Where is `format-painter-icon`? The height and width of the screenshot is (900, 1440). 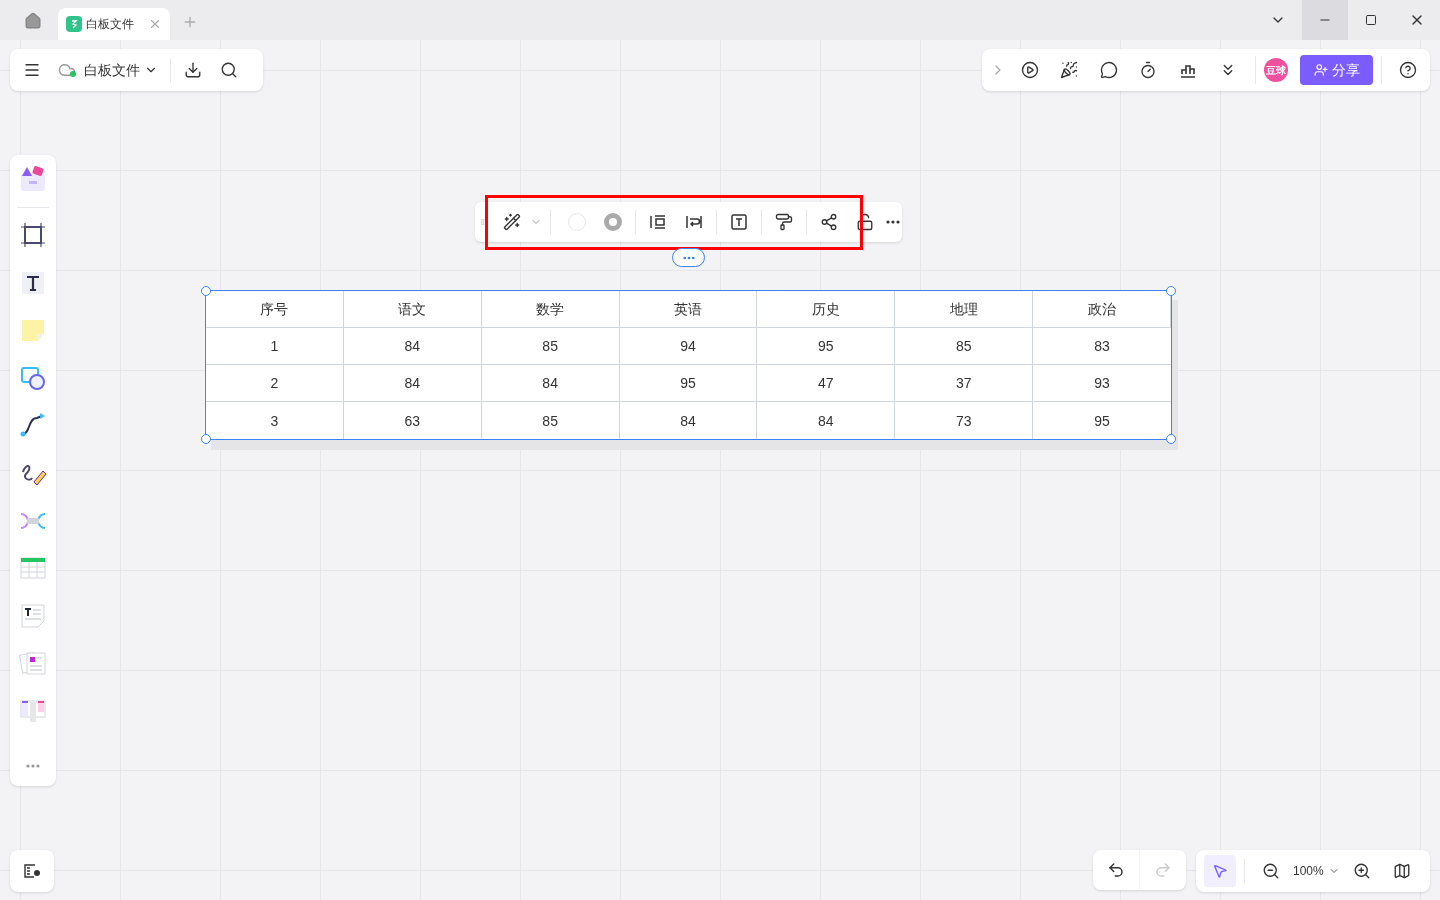 format-painter-icon is located at coordinates (784, 222).